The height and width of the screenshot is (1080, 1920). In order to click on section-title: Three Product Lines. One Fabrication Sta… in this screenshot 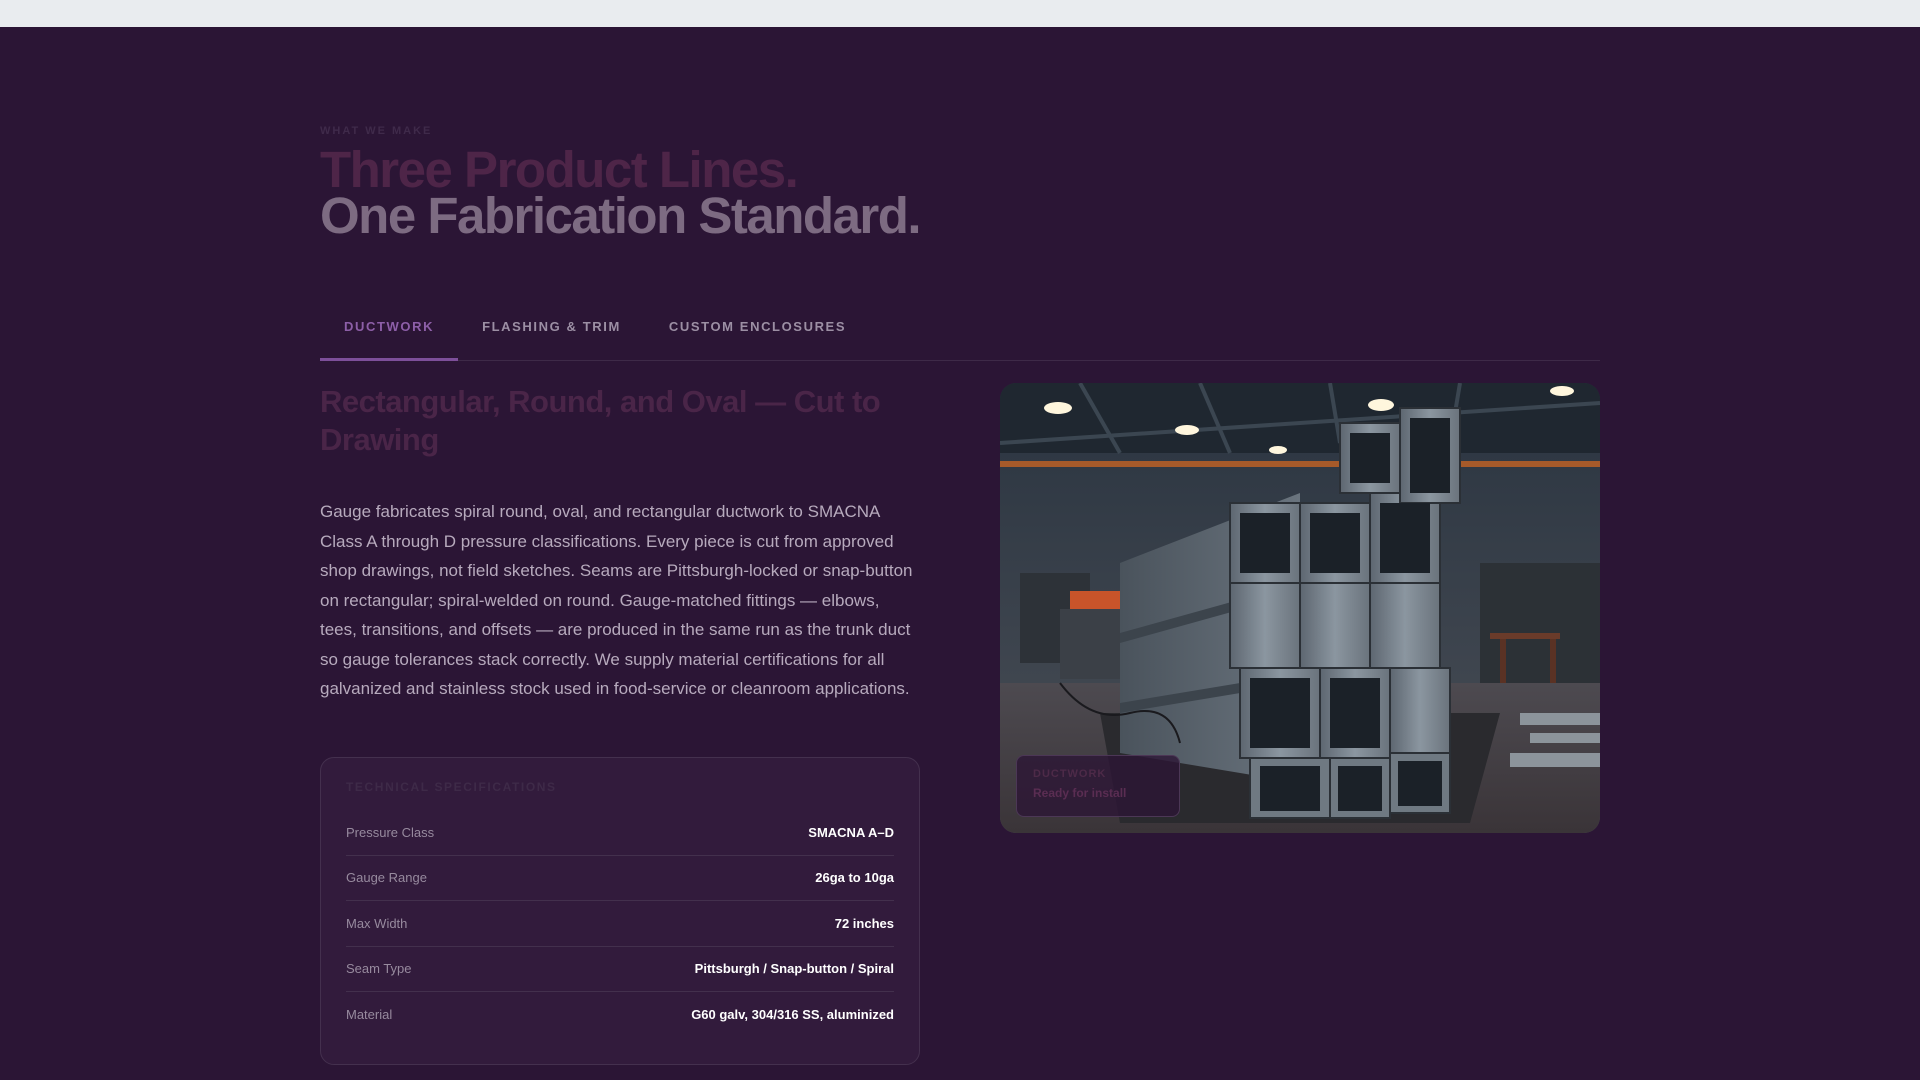, I will do `click(621, 194)`.